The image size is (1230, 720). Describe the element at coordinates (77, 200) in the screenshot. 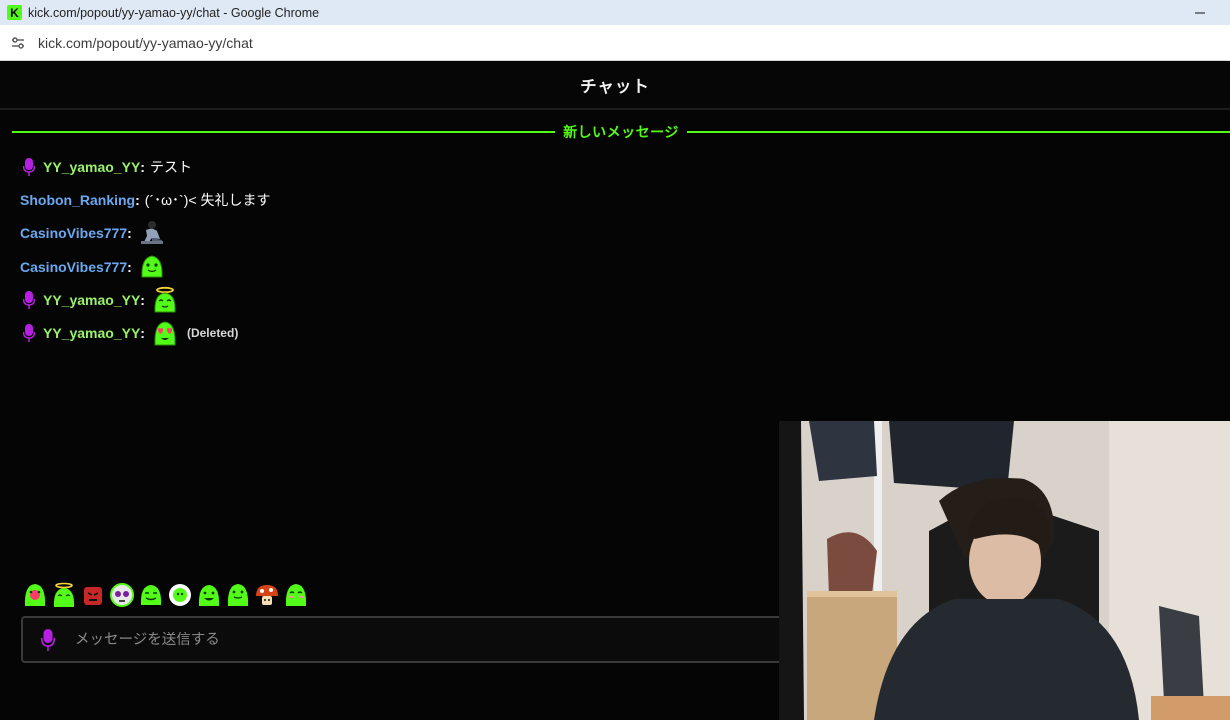

I see `chat-username: Shobon_Ranking` at that location.